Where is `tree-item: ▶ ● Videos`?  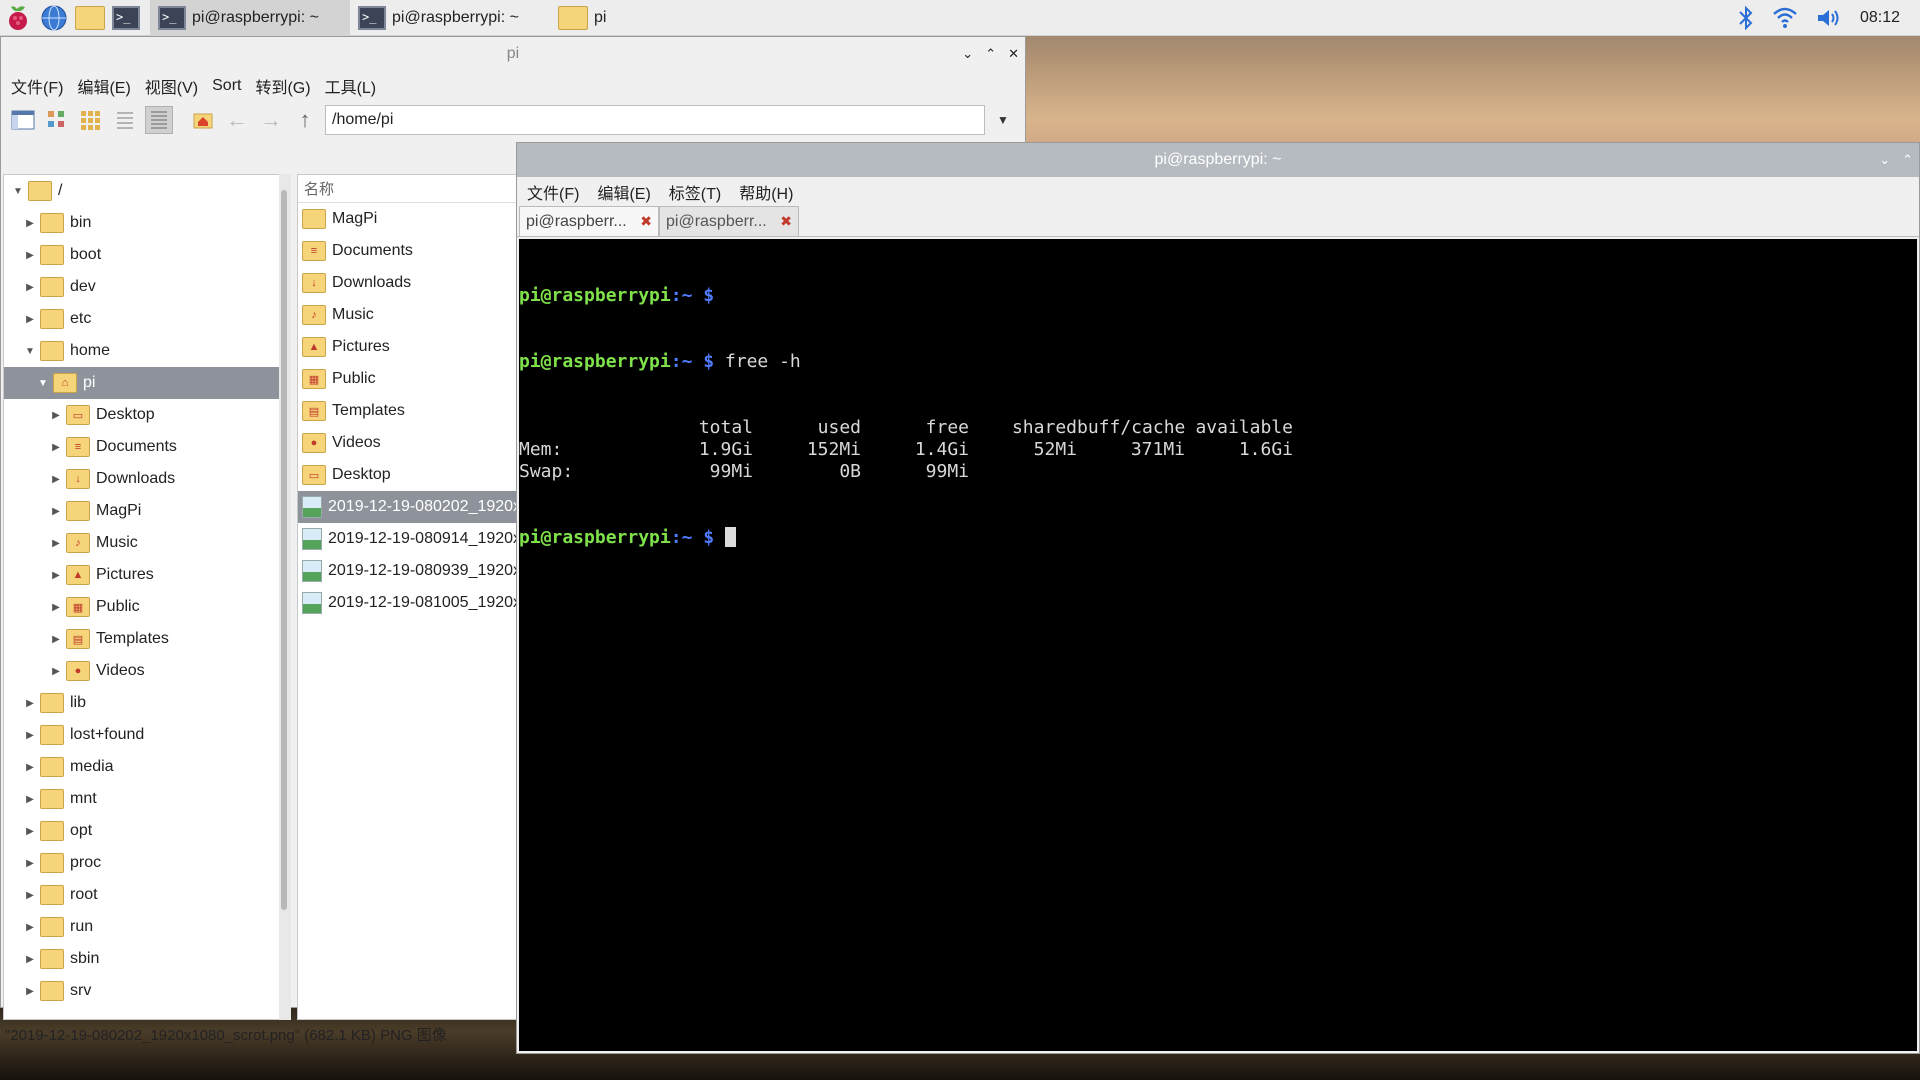
tree-item: ▶ ● Videos is located at coordinates (147, 671).